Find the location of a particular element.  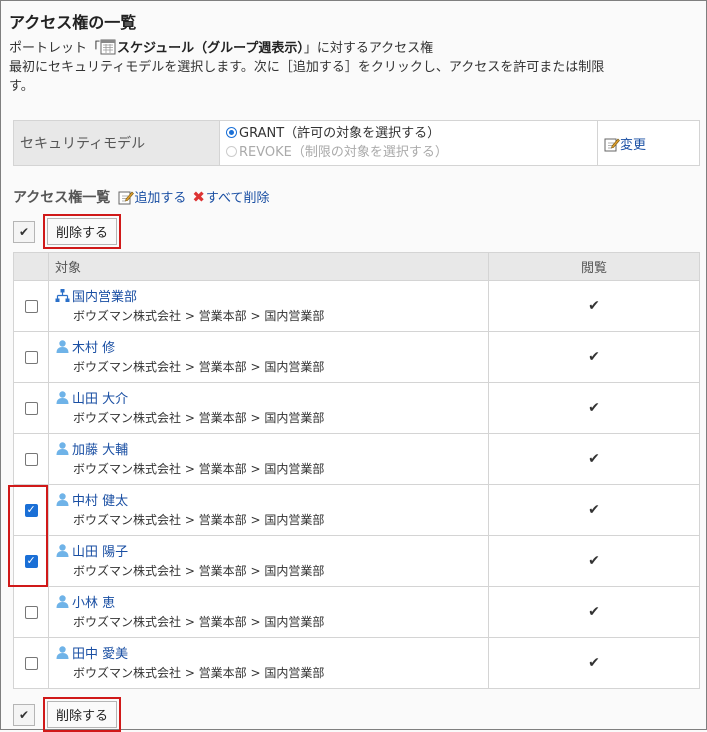

target-name-link: 木村 修 is located at coordinates (93, 348).